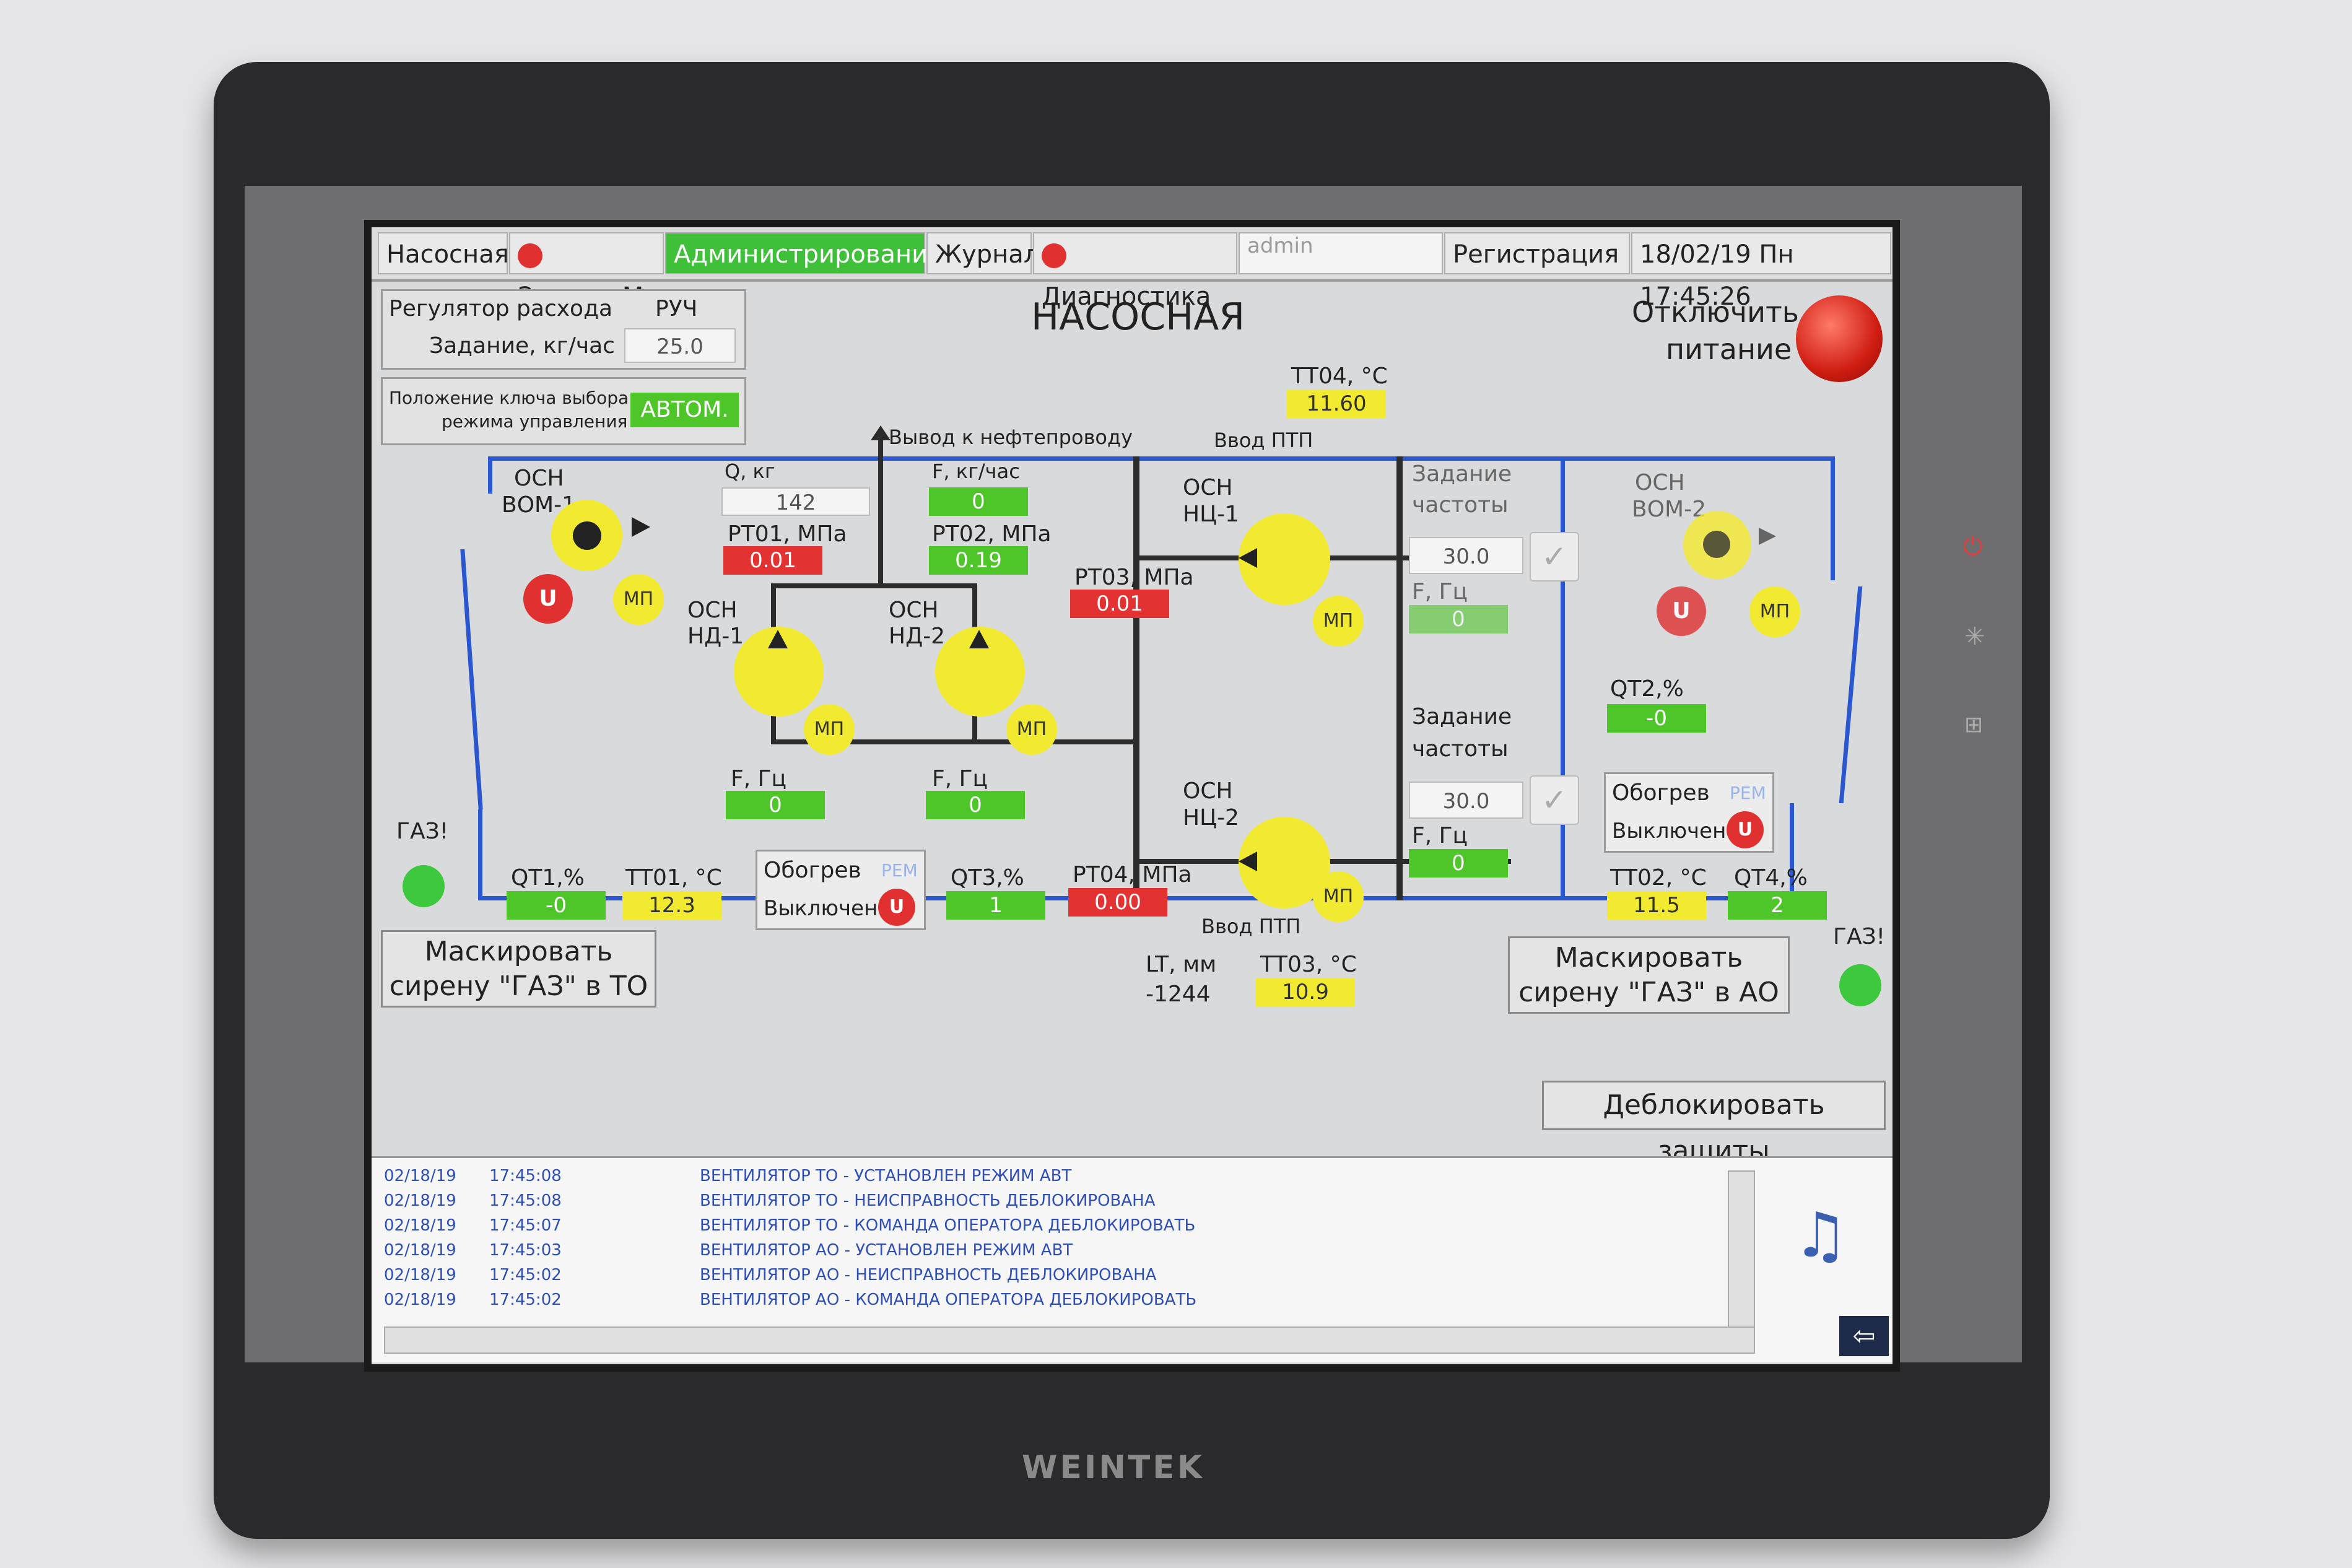 The width and height of the screenshot is (2352, 1568). Describe the element at coordinates (1136, 678) in the screenshot. I see `pipe-main-vertical` at that location.